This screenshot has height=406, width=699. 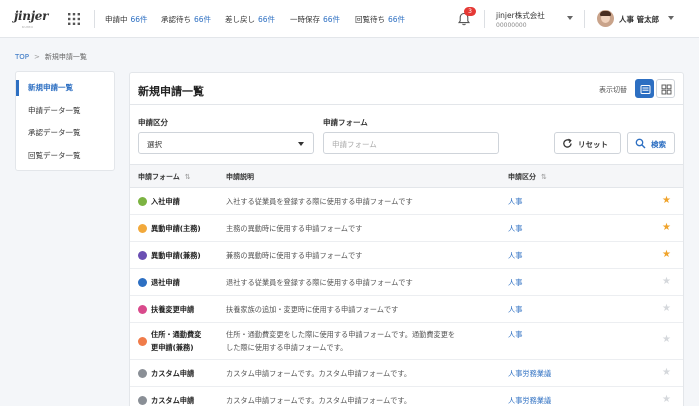 I want to click on table-row: 異動申請(主務) 主務の異動時に使用する申請フォームです 人事 ★, so click(x=406, y=228).